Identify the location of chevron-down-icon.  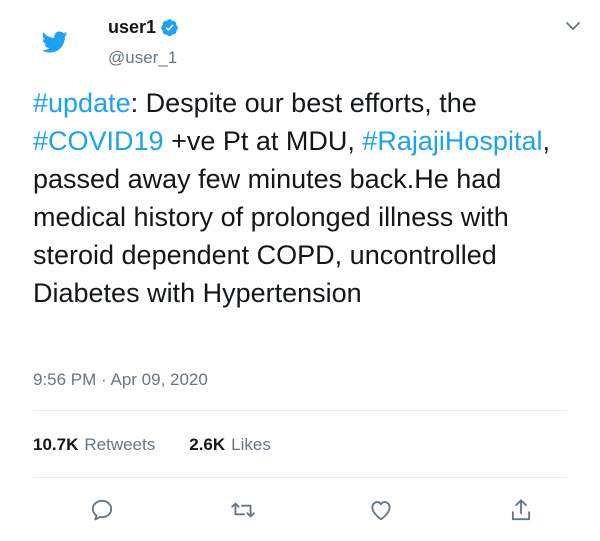
(573, 26).